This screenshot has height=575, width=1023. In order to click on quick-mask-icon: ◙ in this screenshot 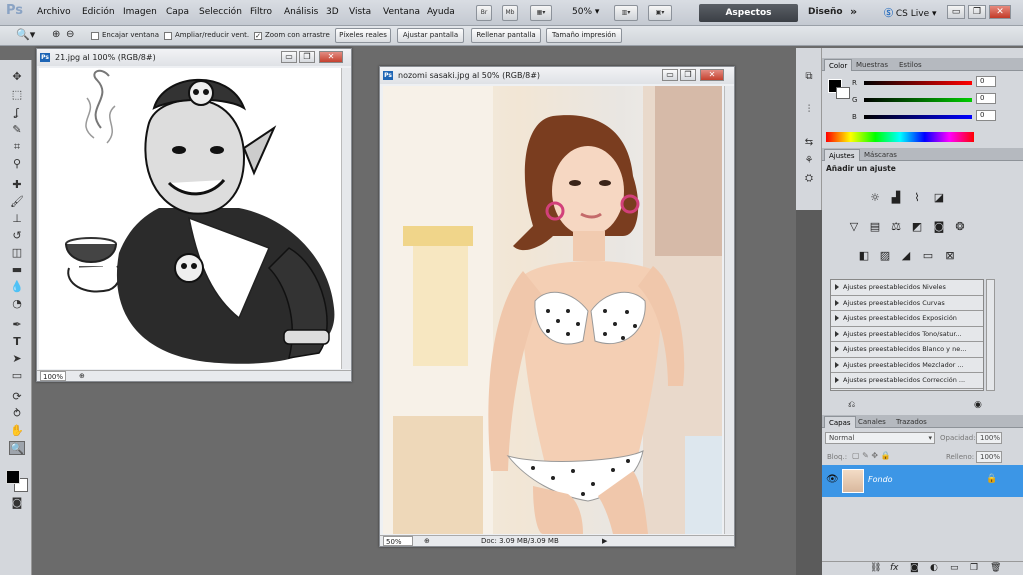, I will do `click(17, 503)`.